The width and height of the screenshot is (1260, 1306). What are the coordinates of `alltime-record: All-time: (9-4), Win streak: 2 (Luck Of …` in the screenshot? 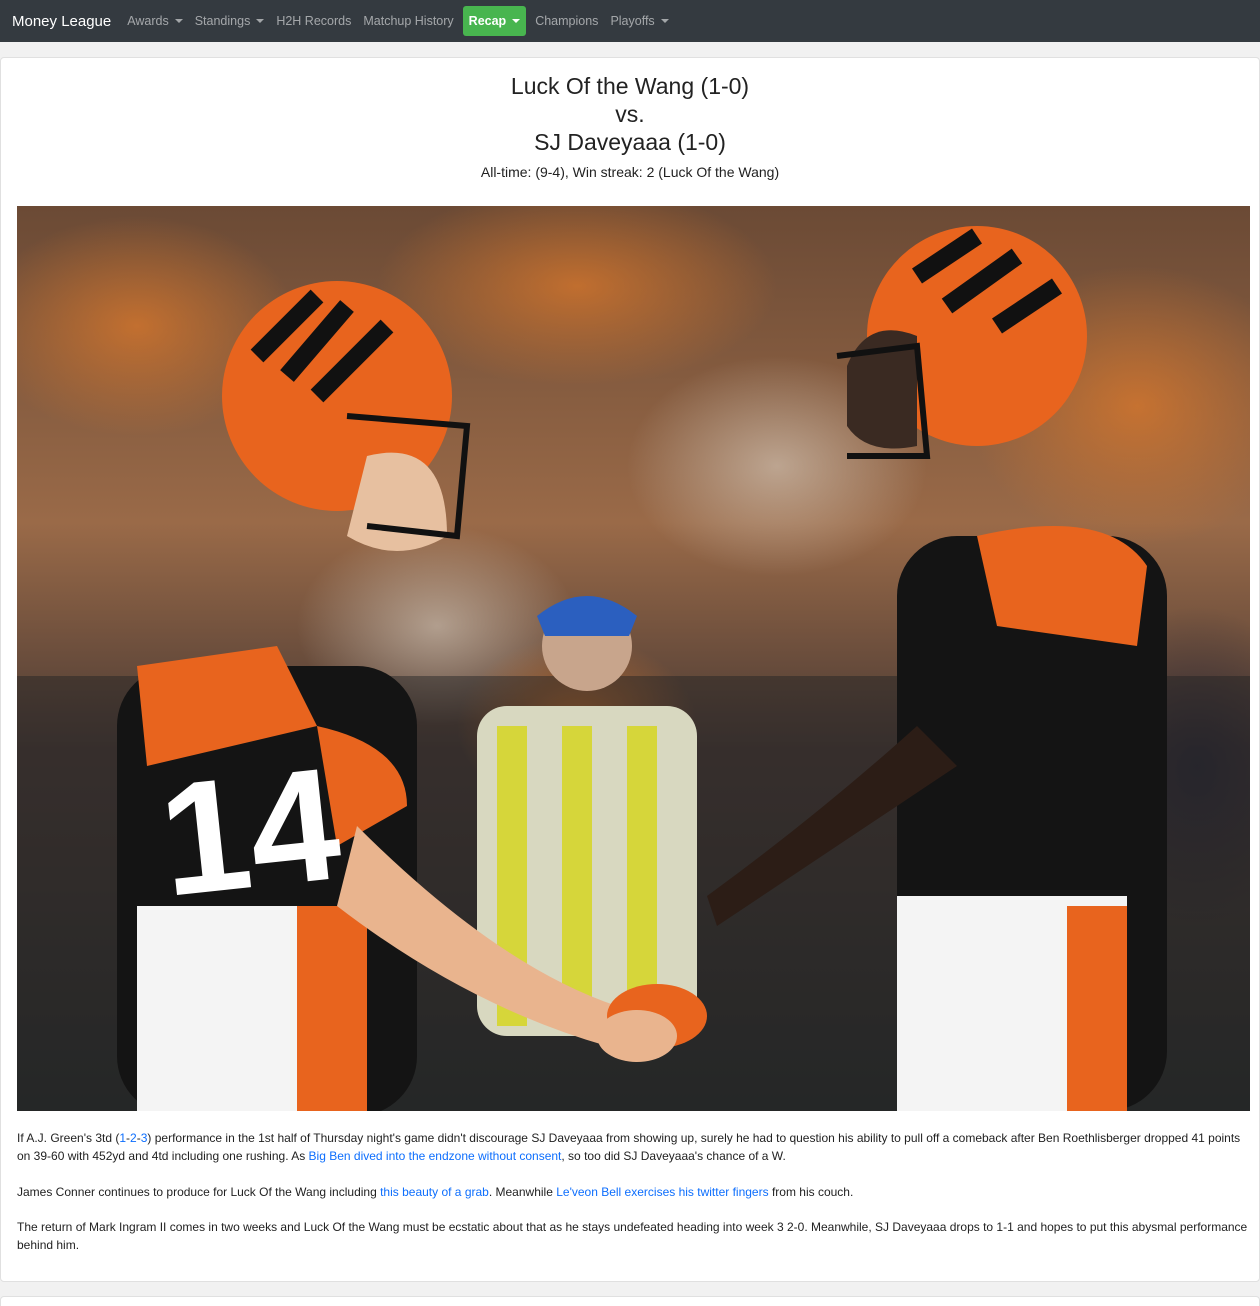 It's located at (630, 172).